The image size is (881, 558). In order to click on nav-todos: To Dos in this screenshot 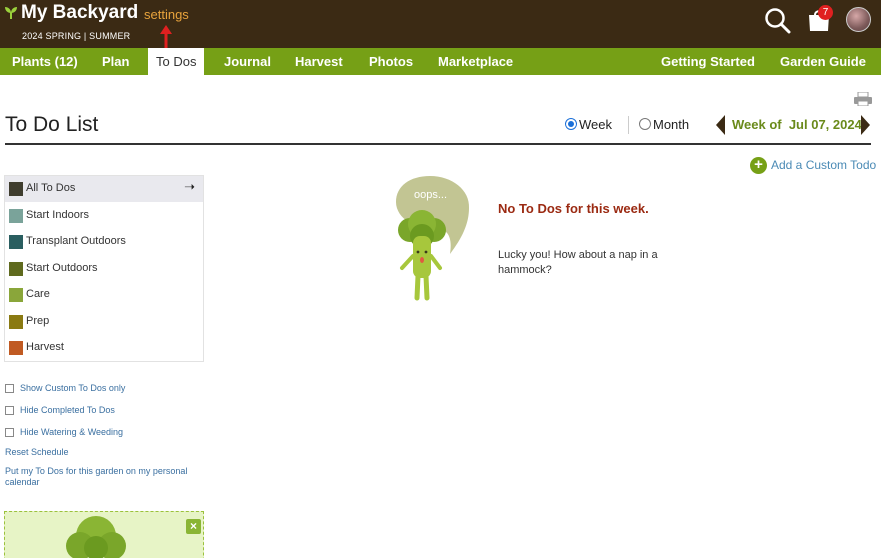, I will do `click(176, 61)`.